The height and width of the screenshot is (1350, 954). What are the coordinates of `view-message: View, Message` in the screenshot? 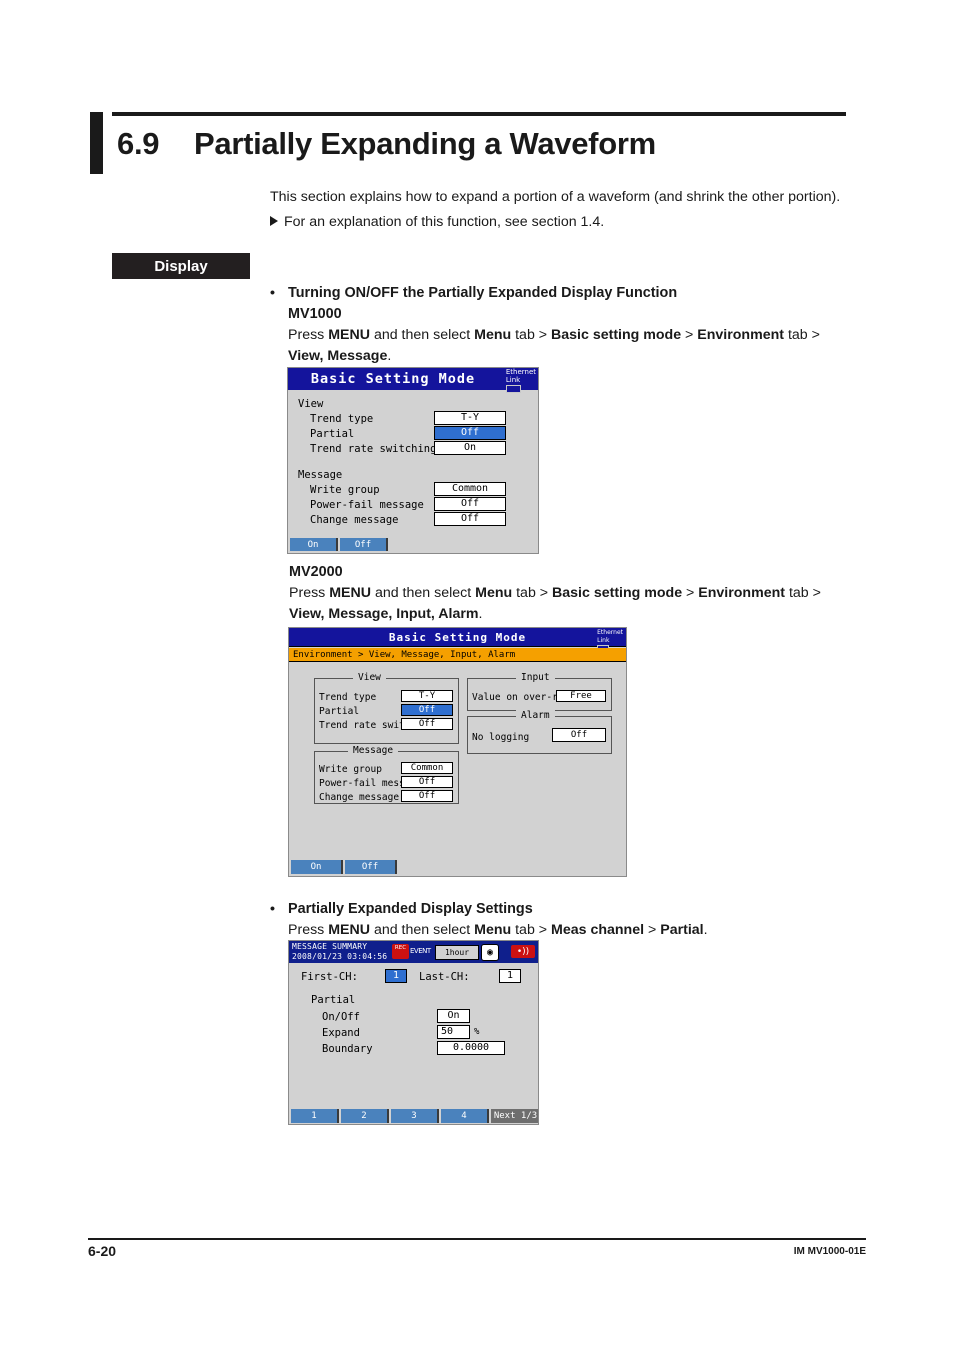 It's located at (338, 356).